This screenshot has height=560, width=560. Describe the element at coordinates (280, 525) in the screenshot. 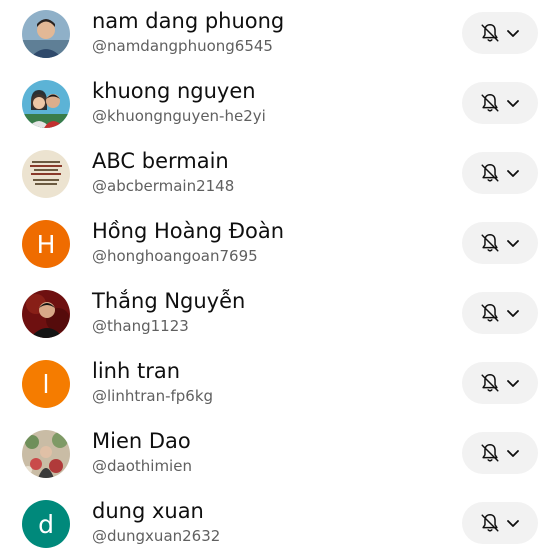

I see `channel-row: d dung xuan @dungxuan2632` at that location.